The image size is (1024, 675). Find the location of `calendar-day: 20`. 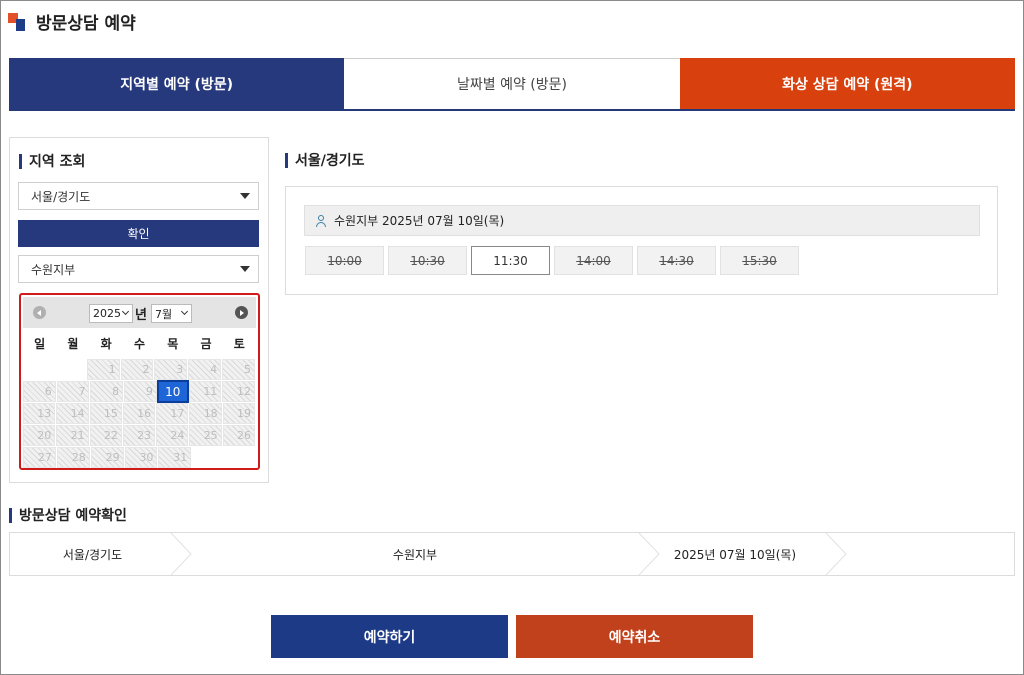

calendar-day: 20 is located at coordinates (39, 435).